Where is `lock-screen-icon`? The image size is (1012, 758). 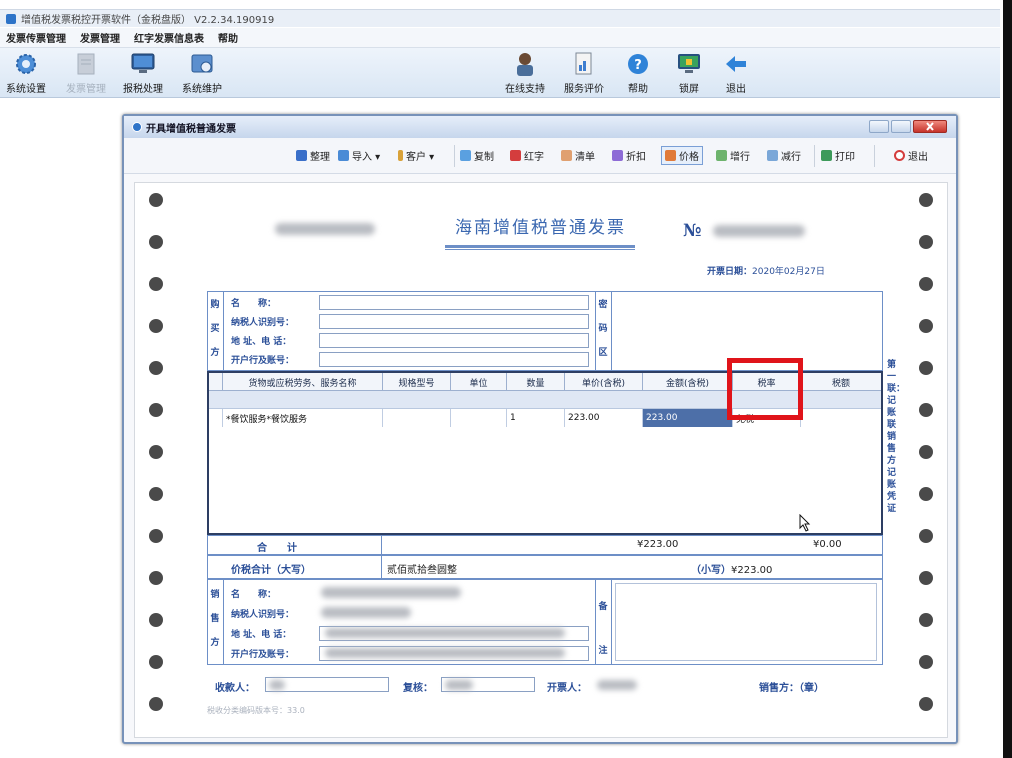
lock-screen-icon is located at coordinates (689, 64).